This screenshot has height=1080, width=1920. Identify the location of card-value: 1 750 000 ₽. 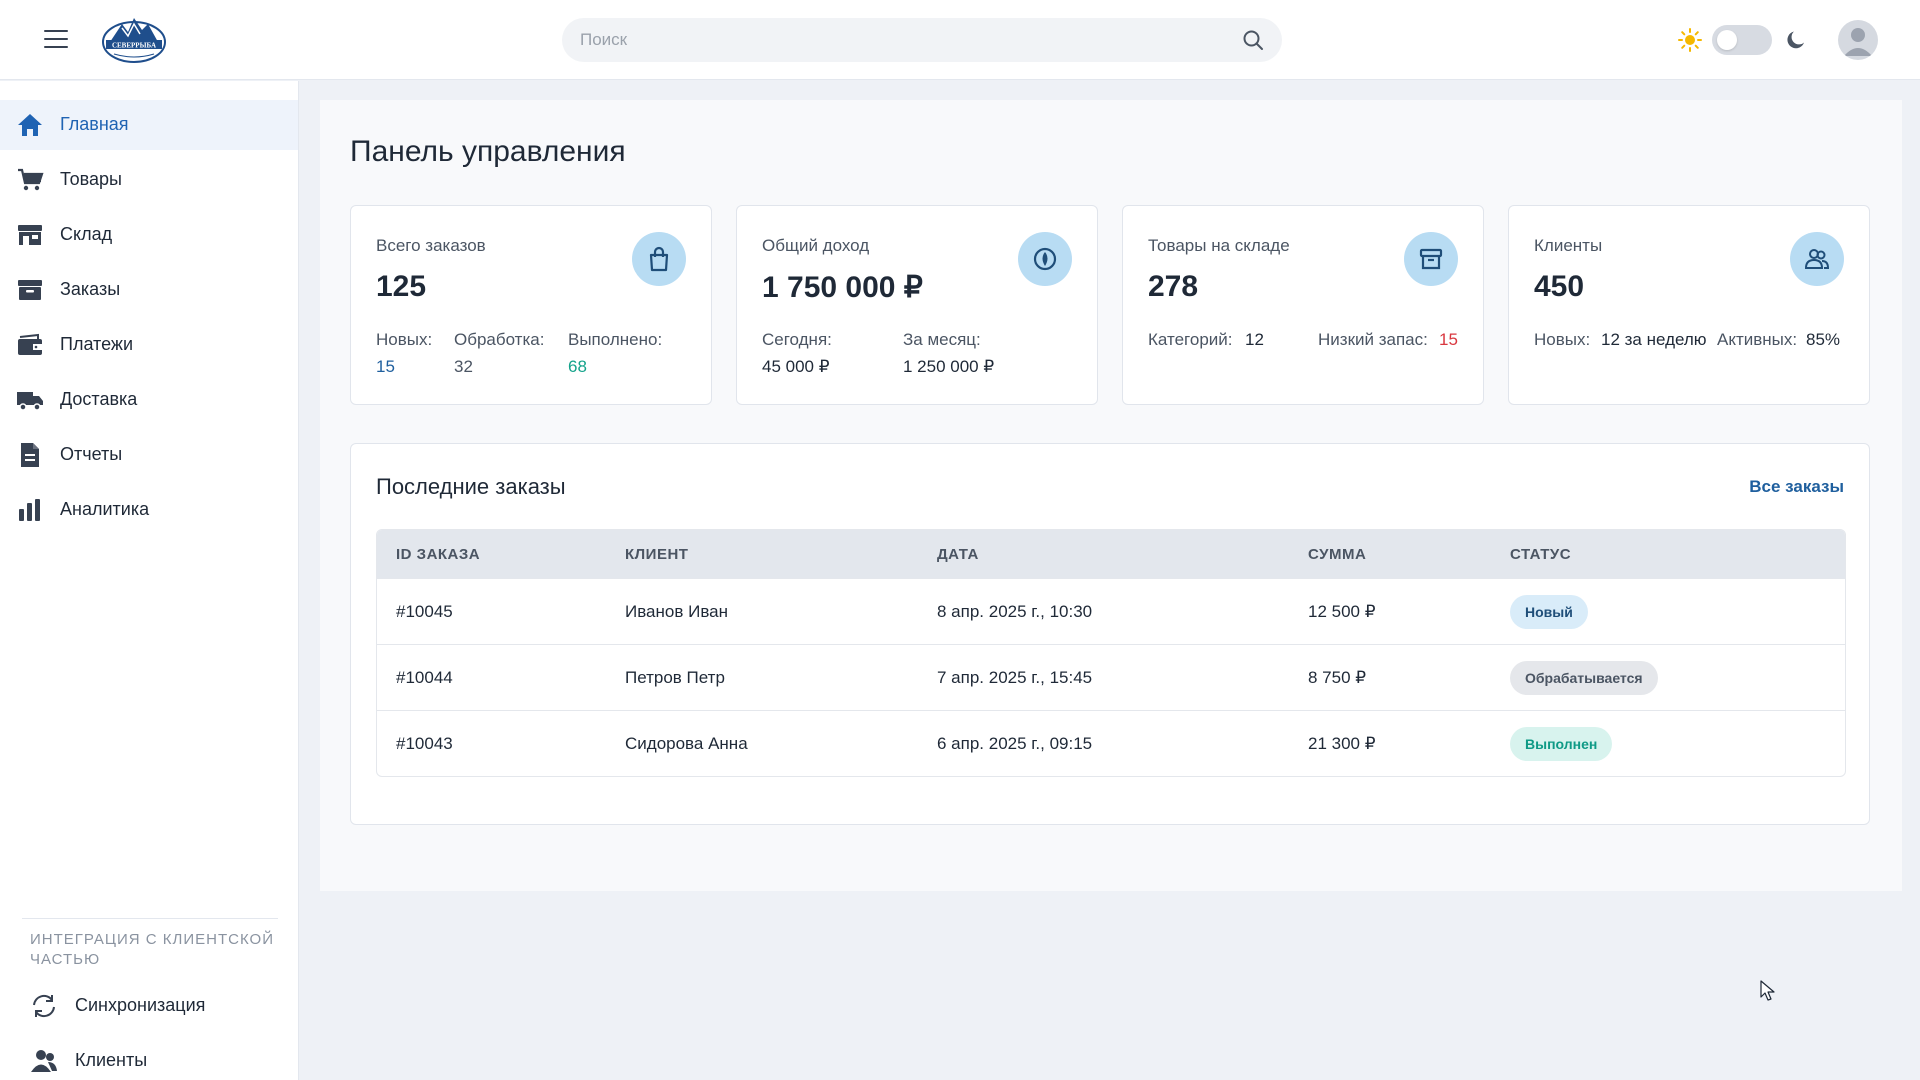
(842, 287).